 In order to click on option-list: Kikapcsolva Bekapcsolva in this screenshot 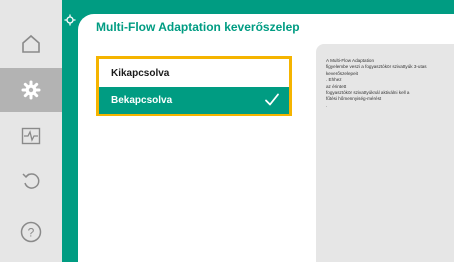, I will do `click(194, 86)`.